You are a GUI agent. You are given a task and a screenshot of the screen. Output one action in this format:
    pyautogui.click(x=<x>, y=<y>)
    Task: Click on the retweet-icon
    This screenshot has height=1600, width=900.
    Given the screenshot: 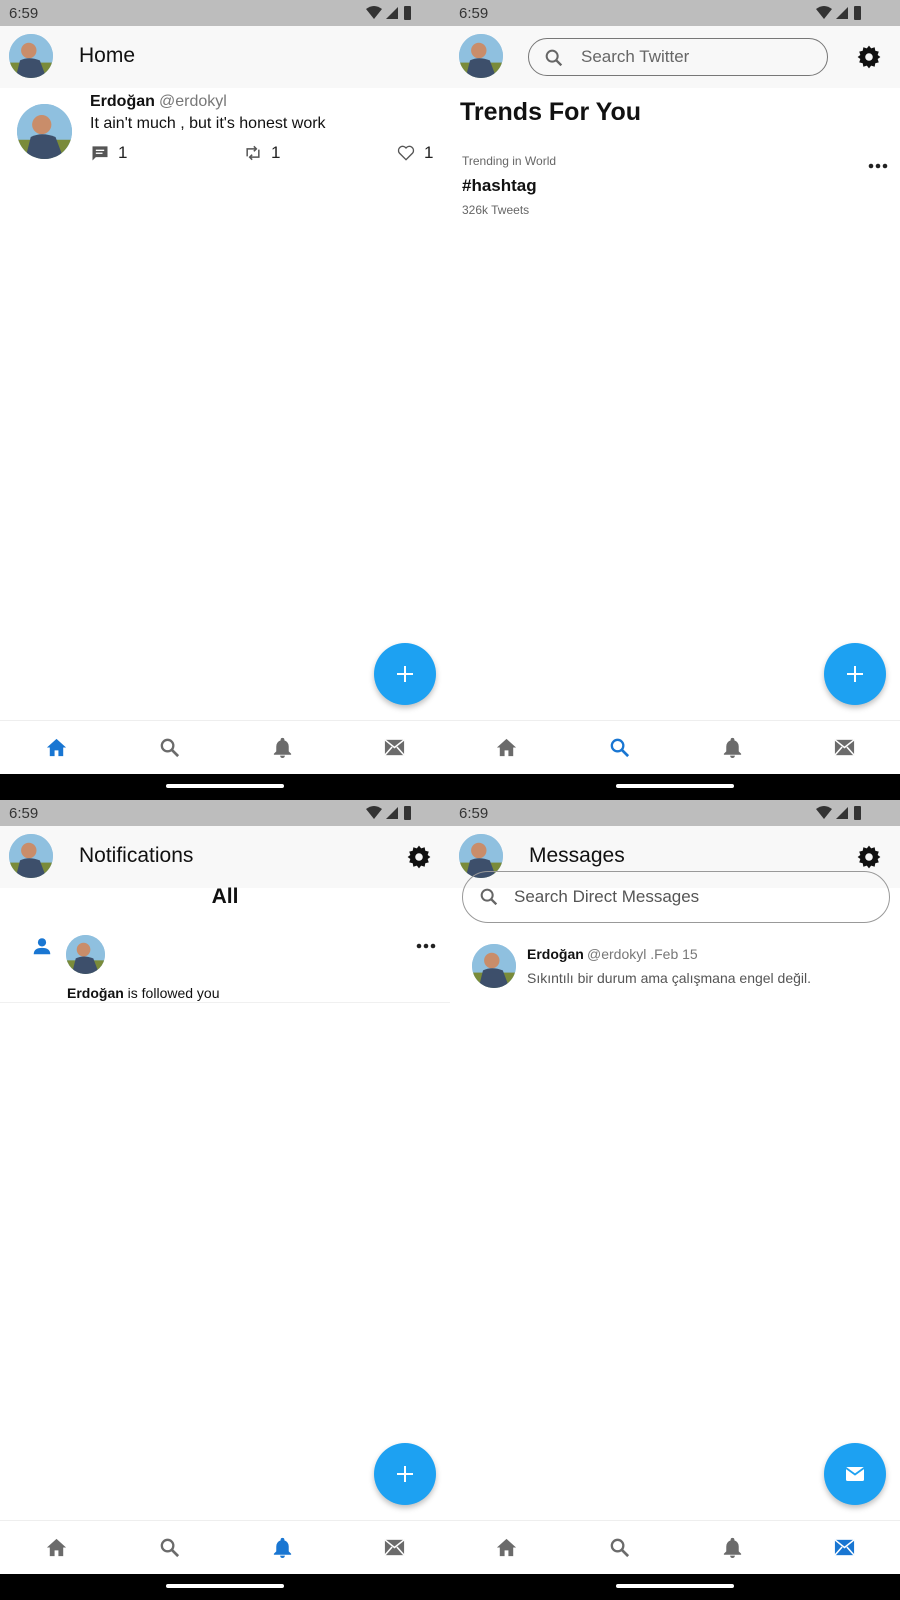 What is the action you would take?
    pyautogui.click(x=253, y=153)
    